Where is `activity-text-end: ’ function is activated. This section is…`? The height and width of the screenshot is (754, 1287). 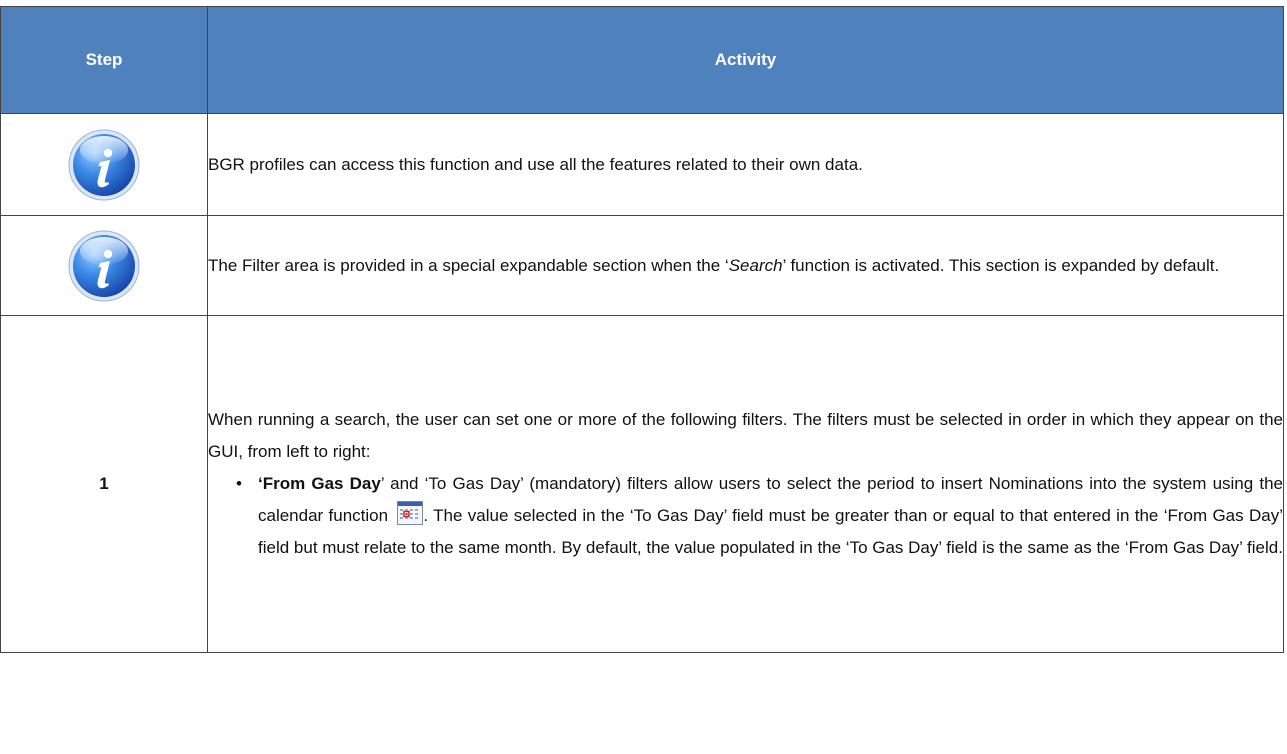
activity-text-end: ’ function is activated. This section is… is located at coordinates (1001, 265).